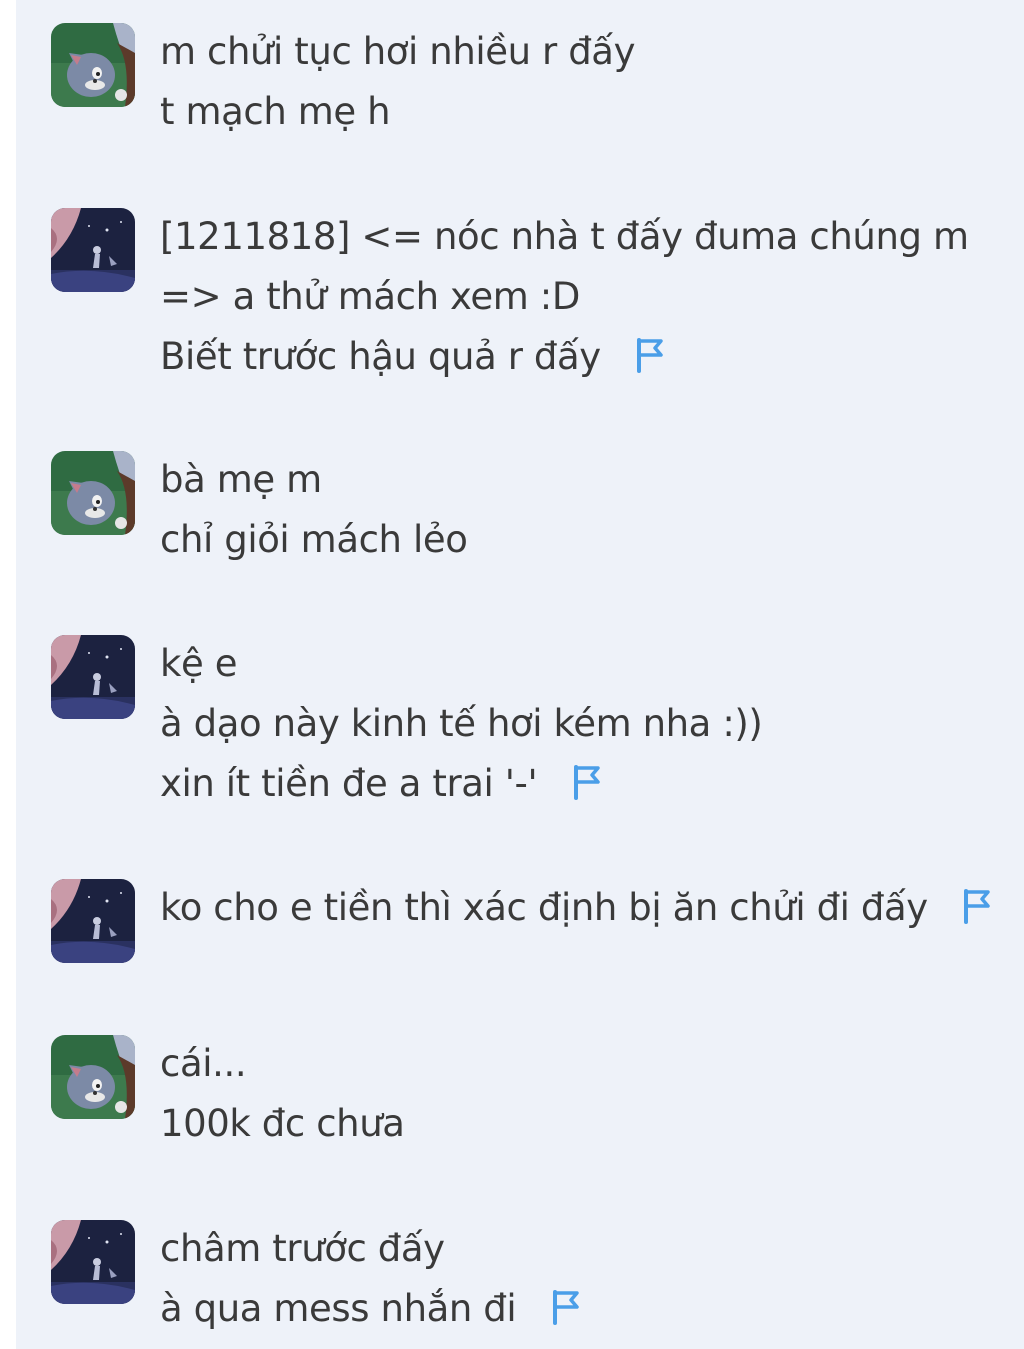 Image resolution: width=1024 pixels, height=1349 pixels. I want to click on message-line: [1211818] <= nóc nhà t đấy đuma chúng m, so click(564, 236).